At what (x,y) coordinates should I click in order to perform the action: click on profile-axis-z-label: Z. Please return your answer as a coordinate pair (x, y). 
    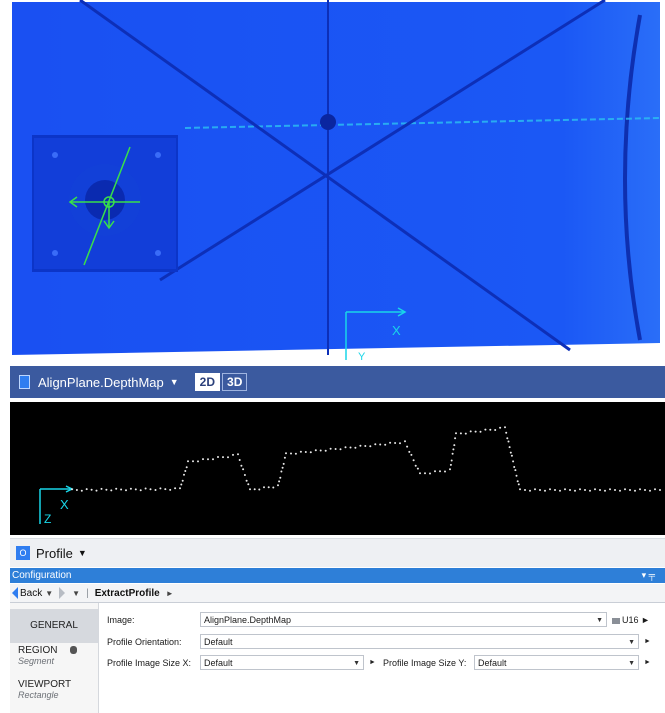
    Looking at the image, I should click on (47, 519).